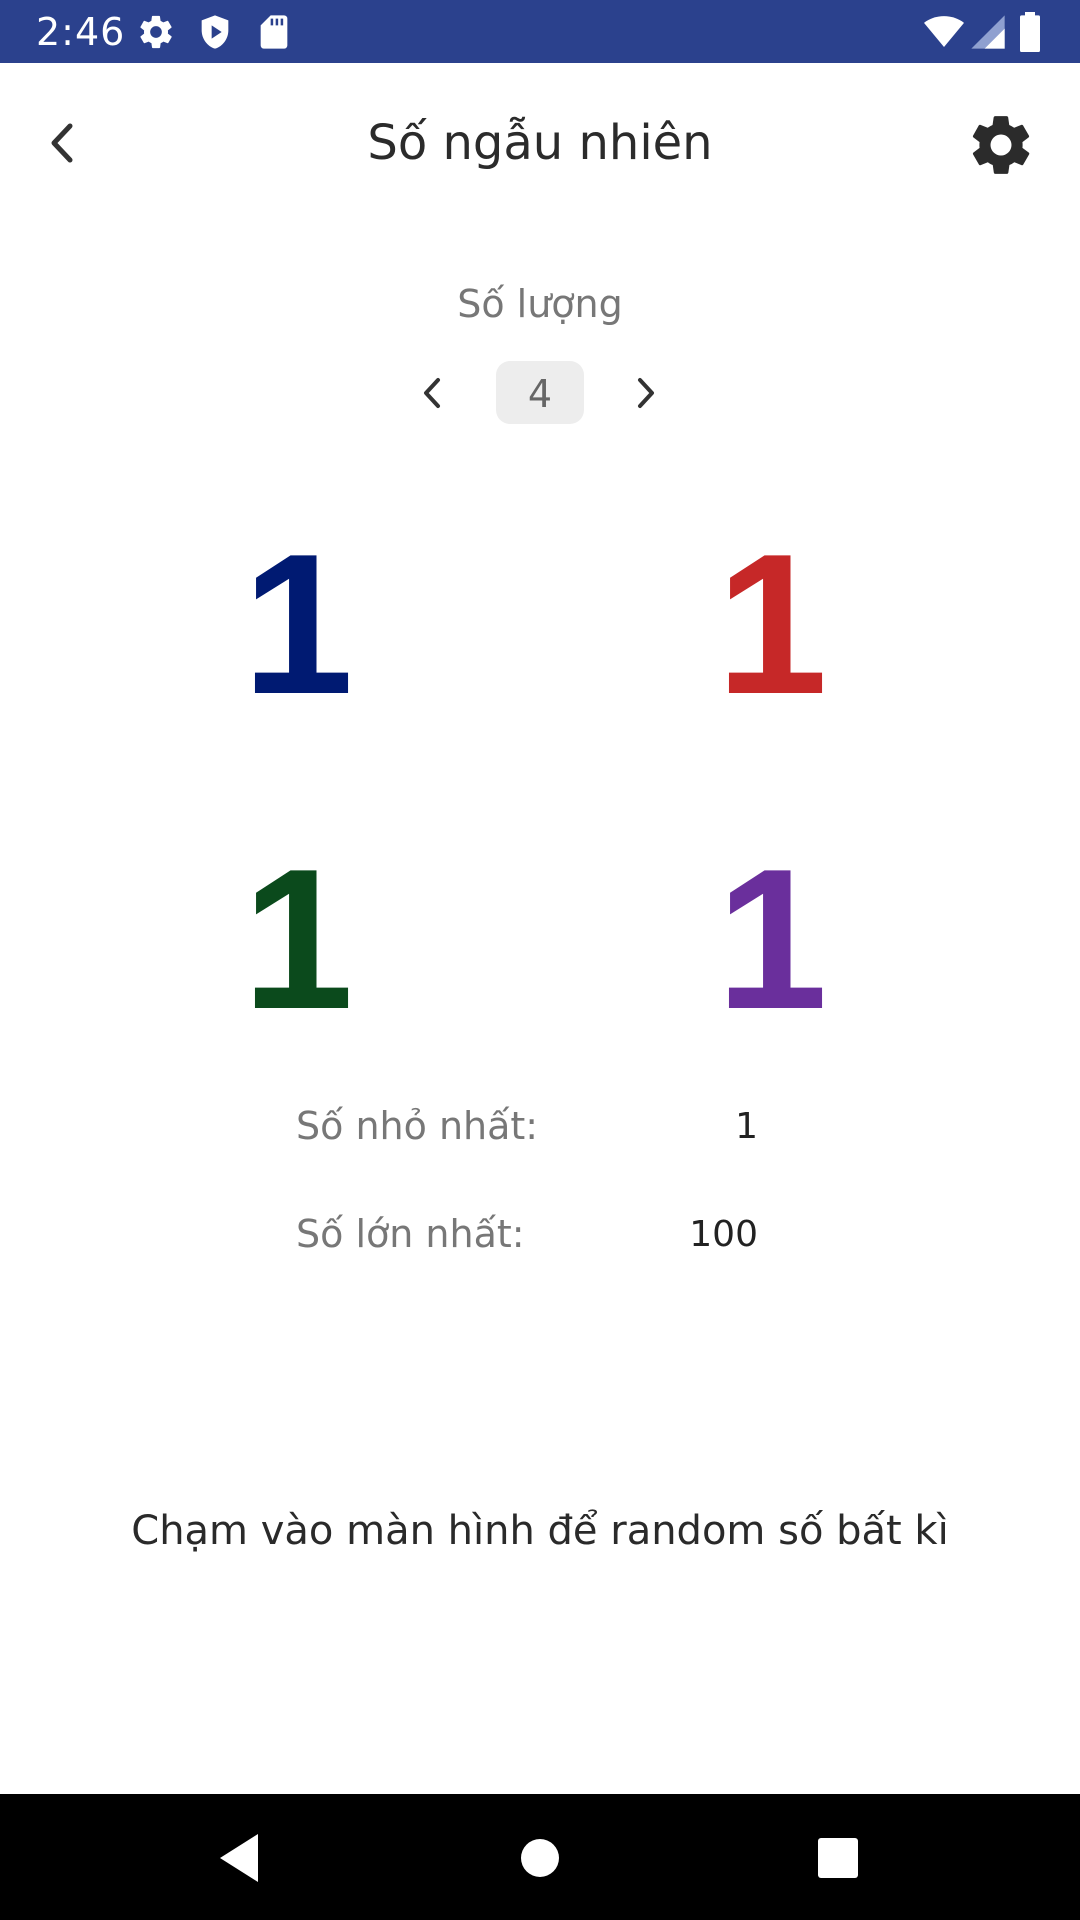 Image resolution: width=1080 pixels, height=1920 pixels. Describe the element at coordinates (240, 1858) in the screenshot. I see `back-triangle-icon` at that location.